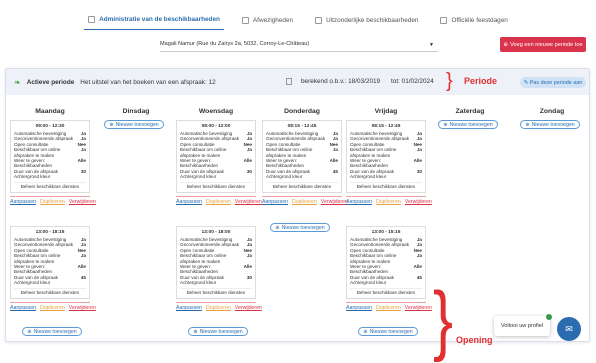 This screenshot has width=596, height=363. What do you see at coordinates (553, 82) in the screenshot?
I see `edit-period-button: ✎ Pas deze periode aan` at bounding box center [553, 82].